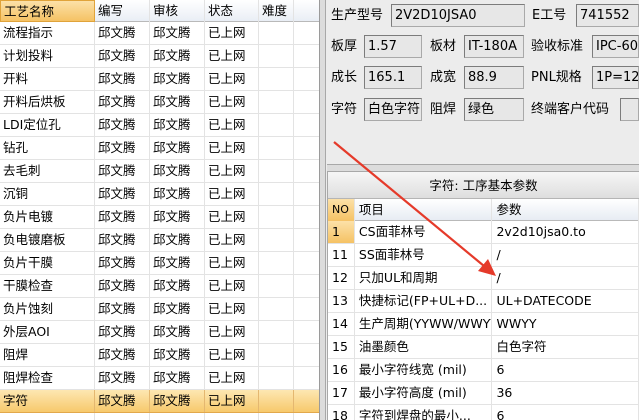 The width and height of the screenshot is (639, 420). I want to click on table-row: 负片蚀刻 邱文腾 邱文腾 已上网, so click(159, 309).